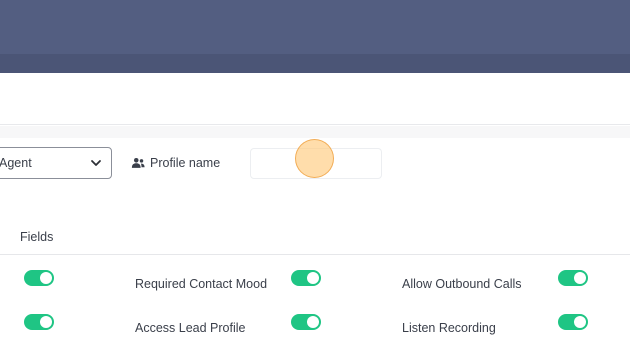  What do you see at coordinates (306, 278) in the screenshot?
I see `toggle-required-contact-mood` at bounding box center [306, 278].